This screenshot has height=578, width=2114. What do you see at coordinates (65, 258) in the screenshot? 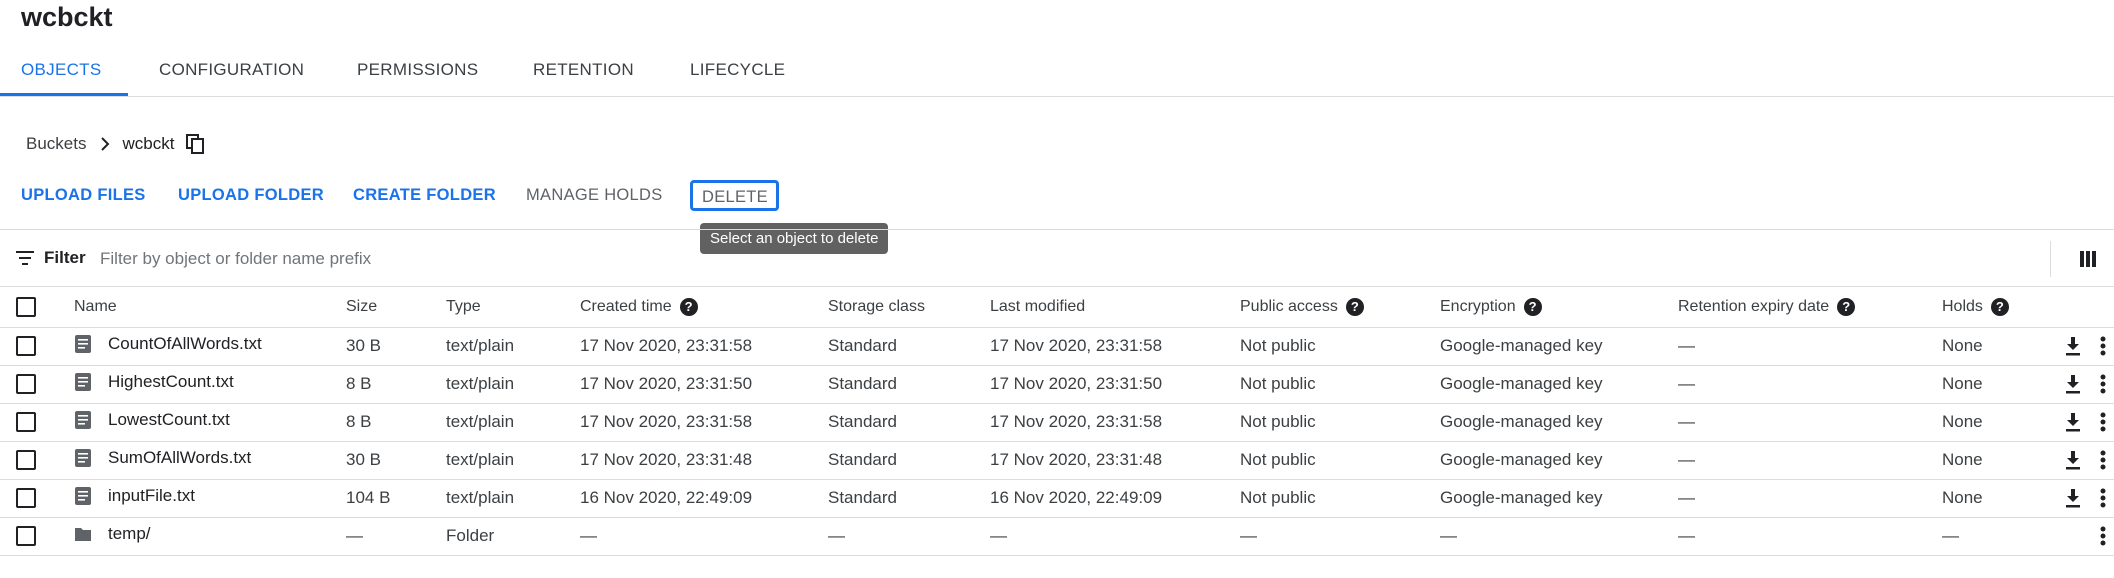
I see `filter-label: Filter` at bounding box center [65, 258].